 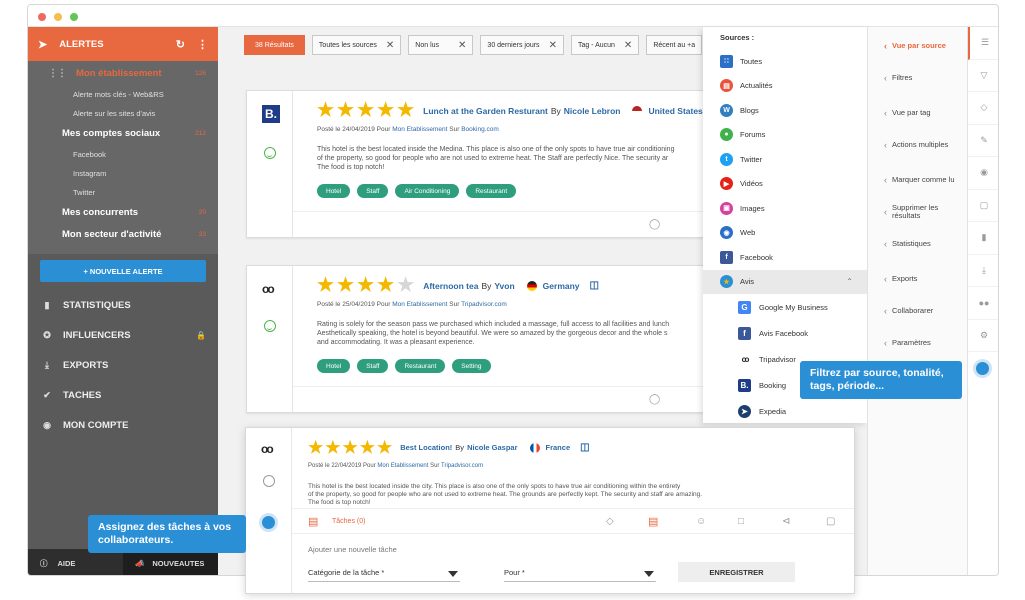 What do you see at coordinates (123, 154) in the screenshot?
I see `tree-sub-facebook: Facebook` at bounding box center [123, 154].